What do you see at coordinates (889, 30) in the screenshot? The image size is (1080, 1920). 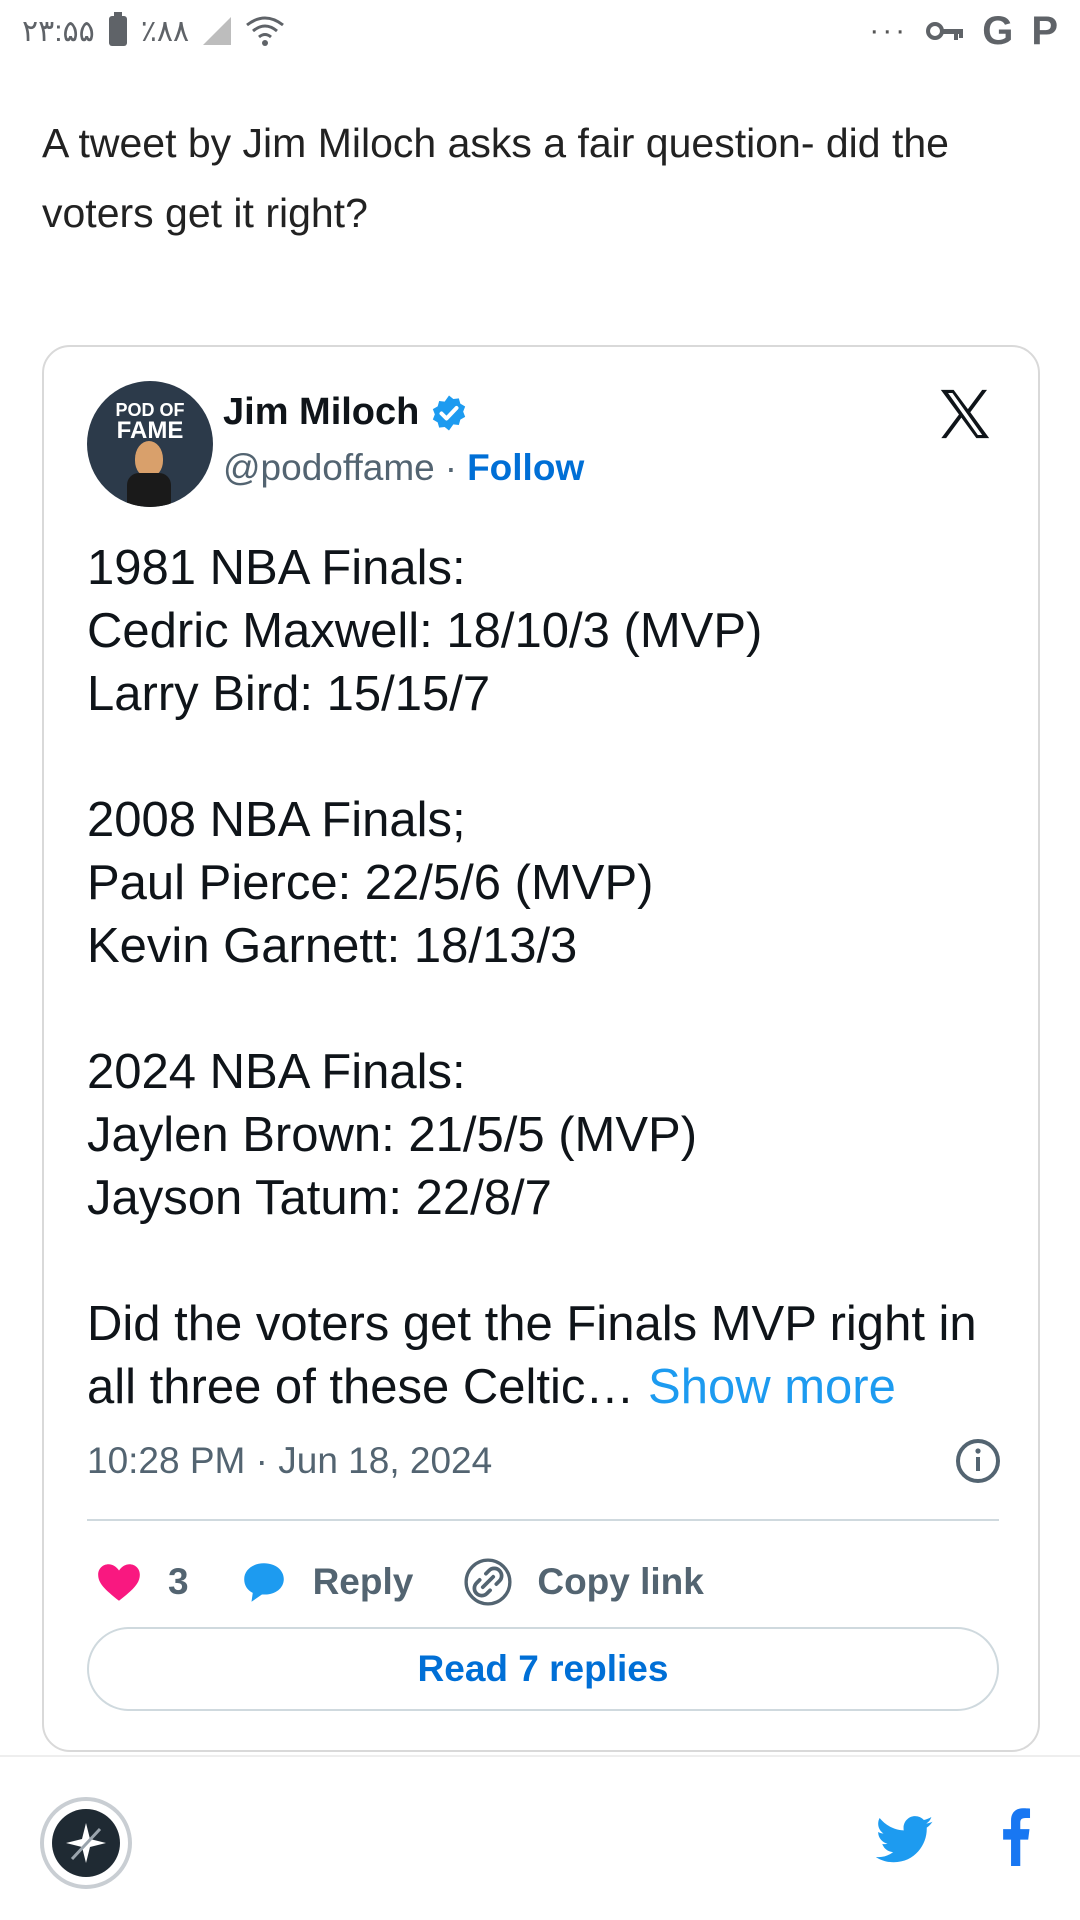 I see `more-dots-icon: ···` at bounding box center [889, 30].